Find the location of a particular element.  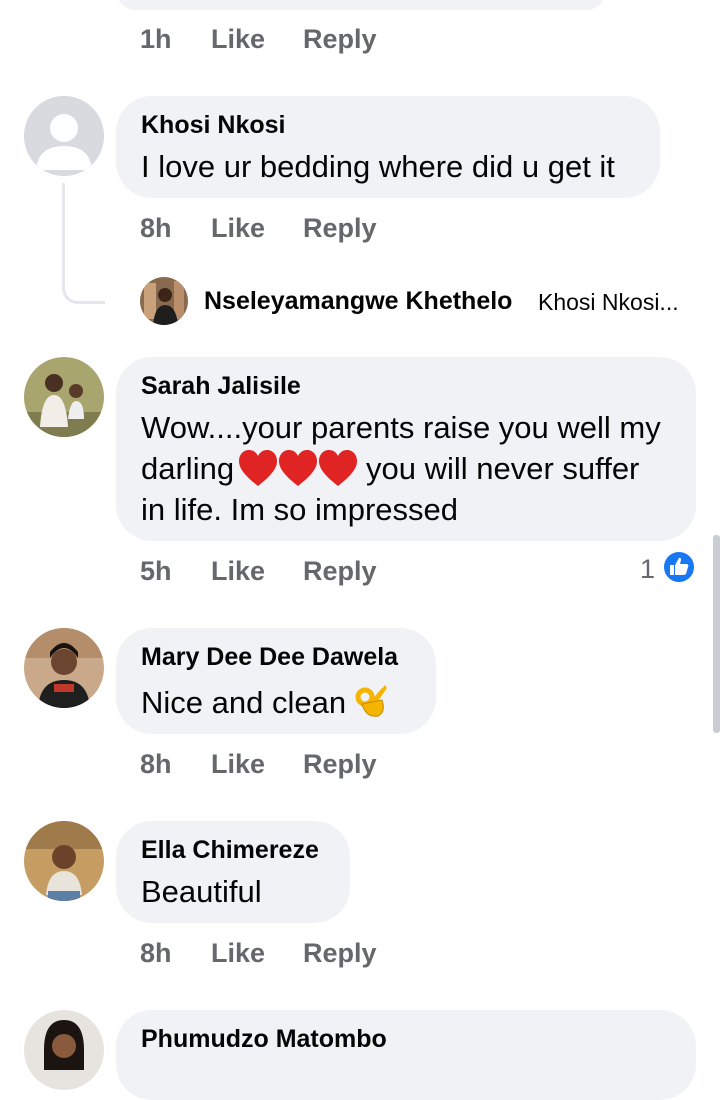

comment-text-line: you will never suffer is located at coordinates (503, 468).